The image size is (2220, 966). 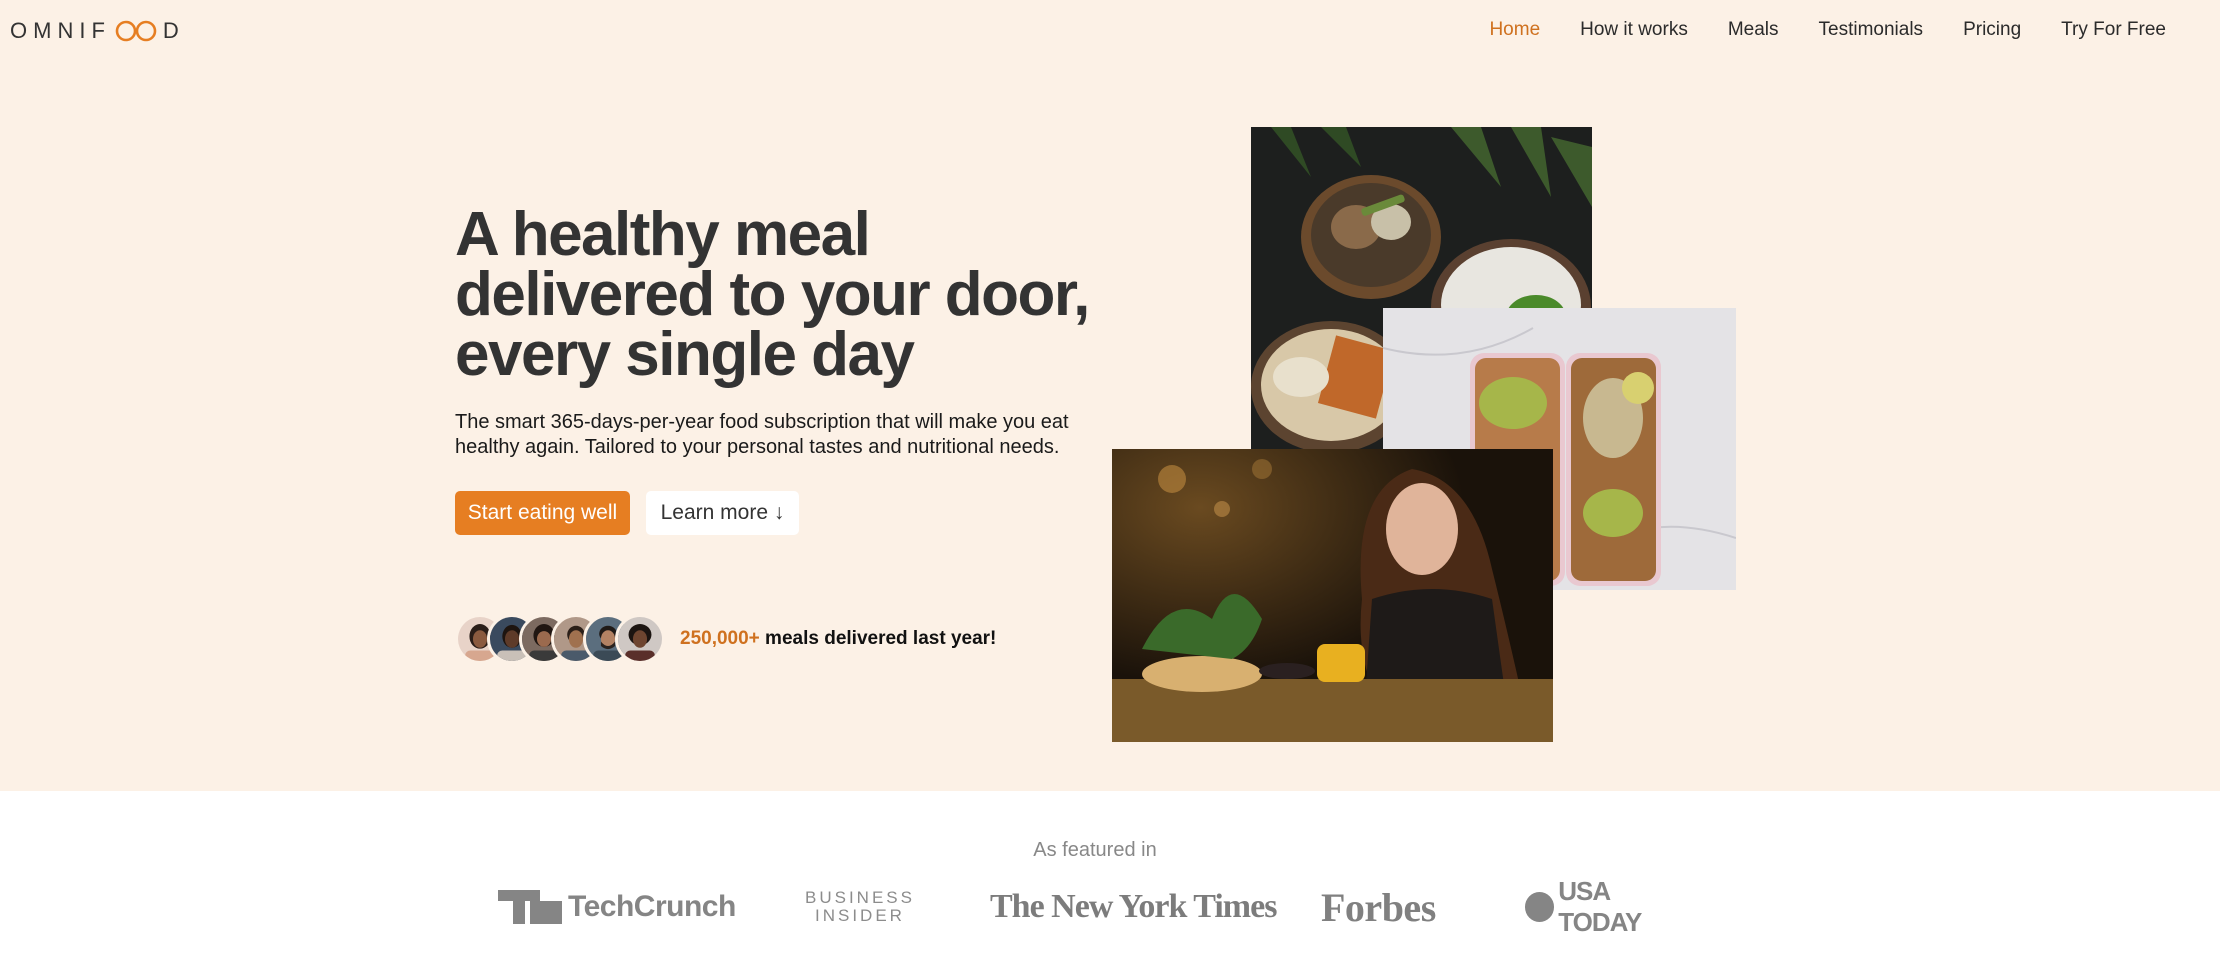 I want to click on infinity-loop-icon, so click(x=136, y=31).